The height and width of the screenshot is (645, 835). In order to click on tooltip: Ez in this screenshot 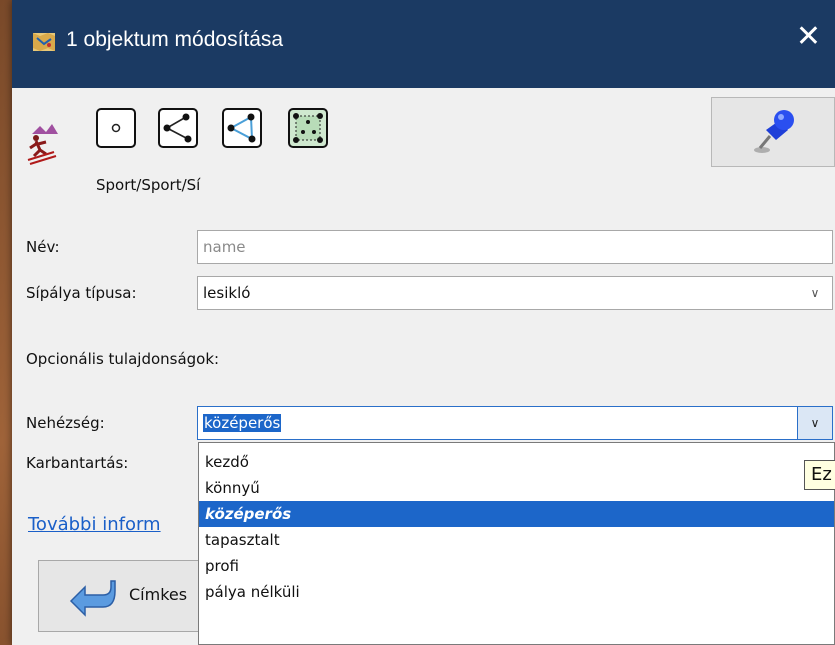, I will do `click(819, 475)`.